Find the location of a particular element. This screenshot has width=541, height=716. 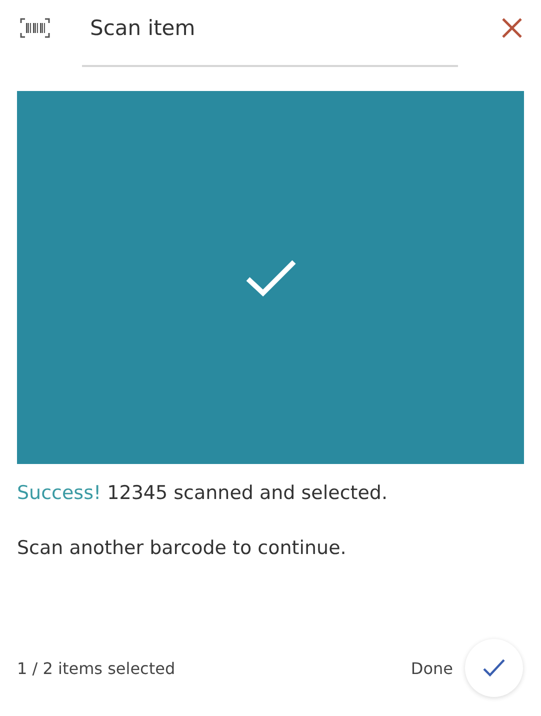

done-label: Done is located at coordinates (431, 668).